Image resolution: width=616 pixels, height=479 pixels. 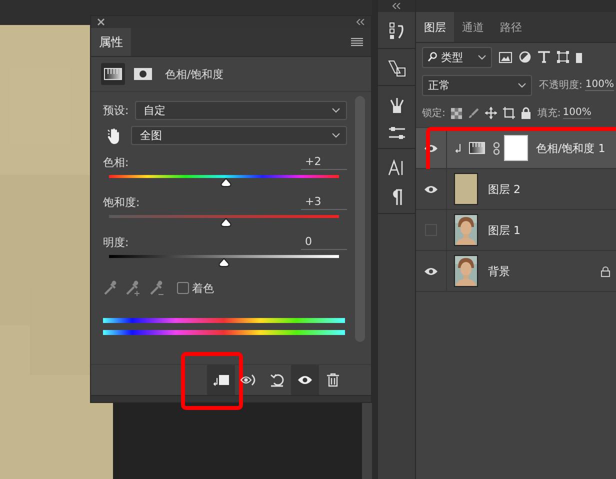 I want to click on visibility-button, so click(x=305, y=380).